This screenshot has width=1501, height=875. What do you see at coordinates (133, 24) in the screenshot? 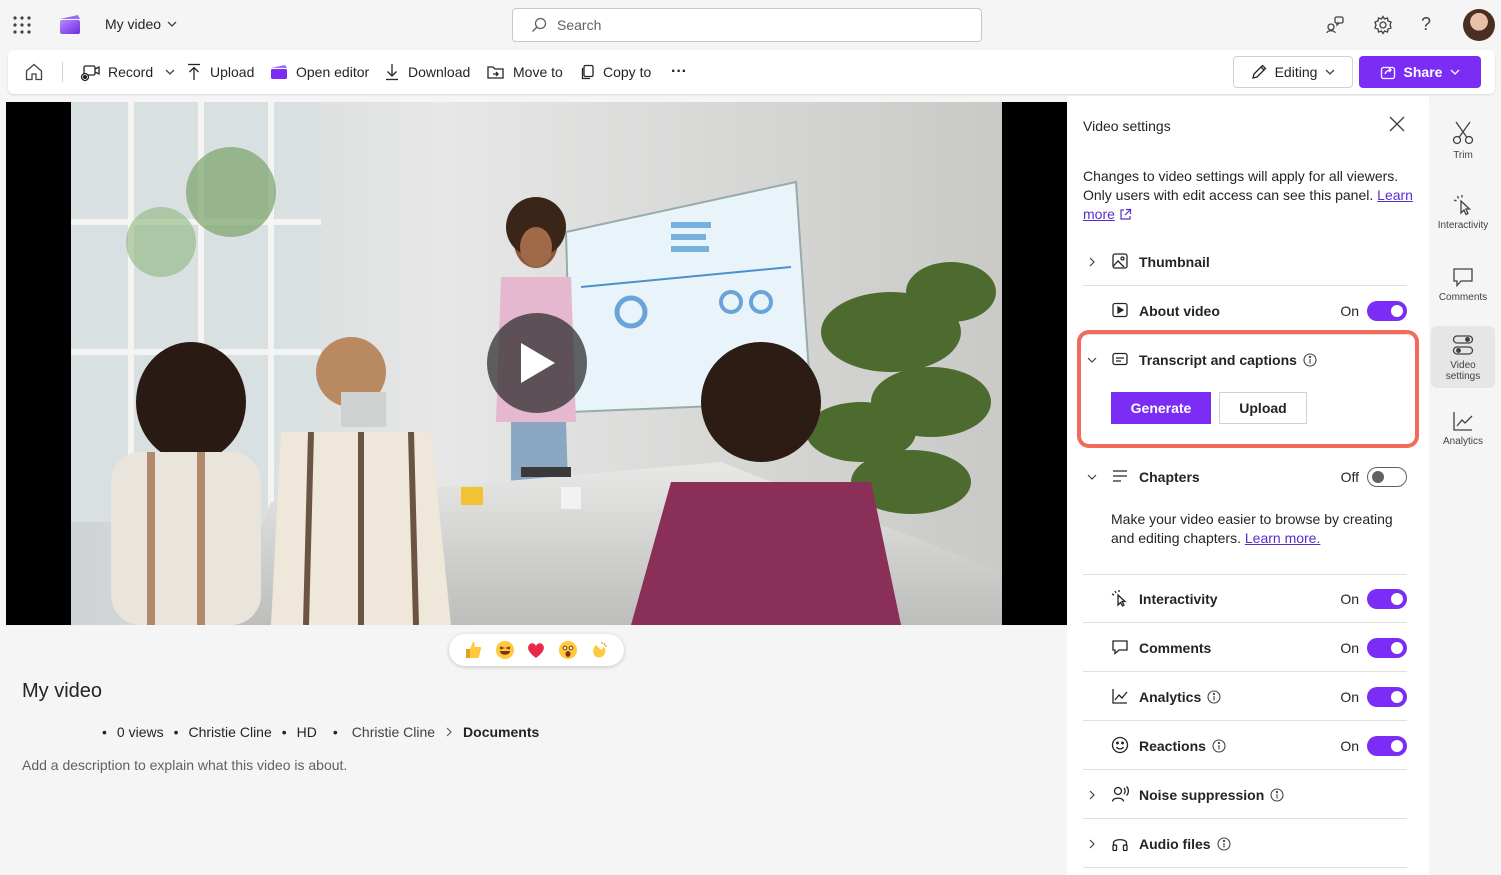
I see `app-title: My video` at bounding box center [133, 24].